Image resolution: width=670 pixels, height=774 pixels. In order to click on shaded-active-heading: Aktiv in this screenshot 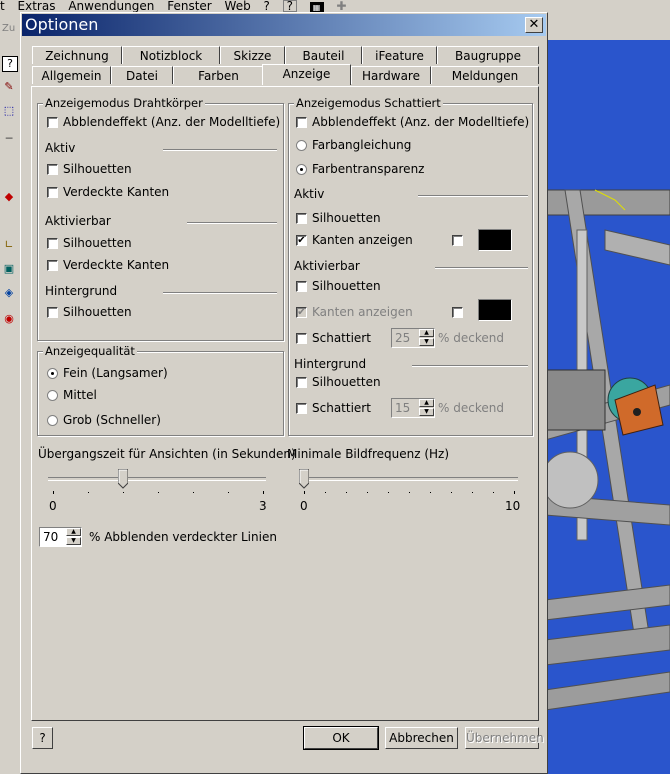, I will do `click(309, 194)`.